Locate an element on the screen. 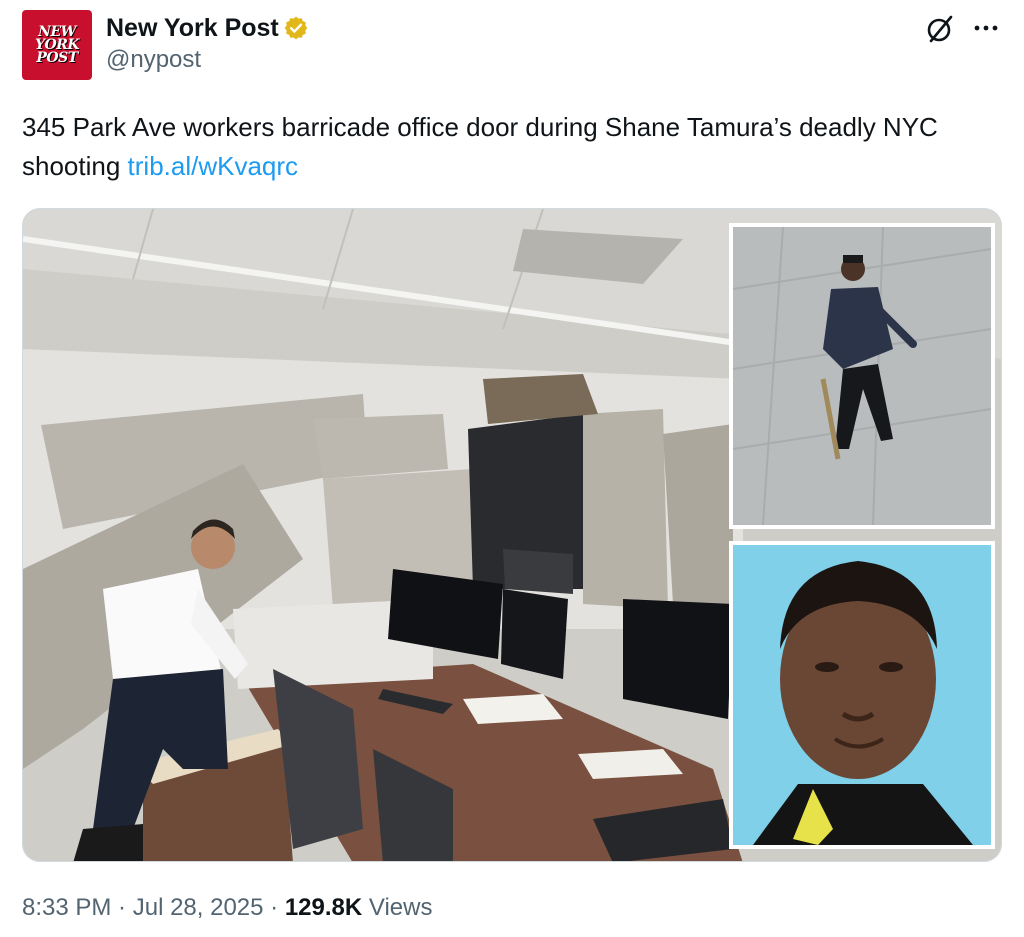  mugshot-photo is located at coordinates (862, 695).